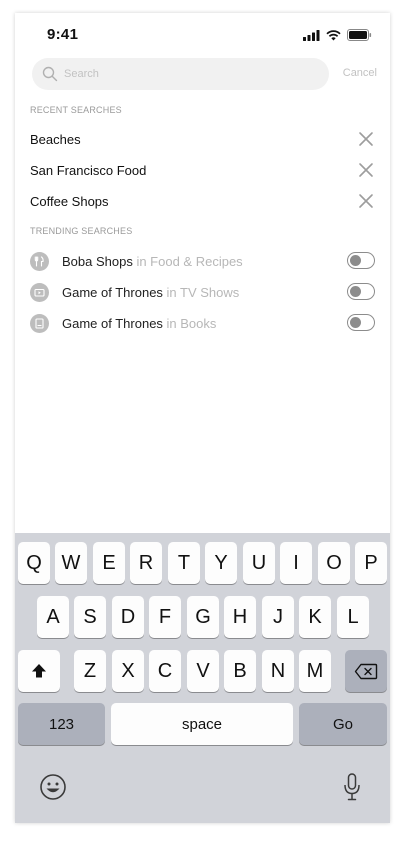  What do you see at coordinates (202, 139) in the screenshot?
I see `recent-search-item: Beaches` at bounding box center [202, 139].